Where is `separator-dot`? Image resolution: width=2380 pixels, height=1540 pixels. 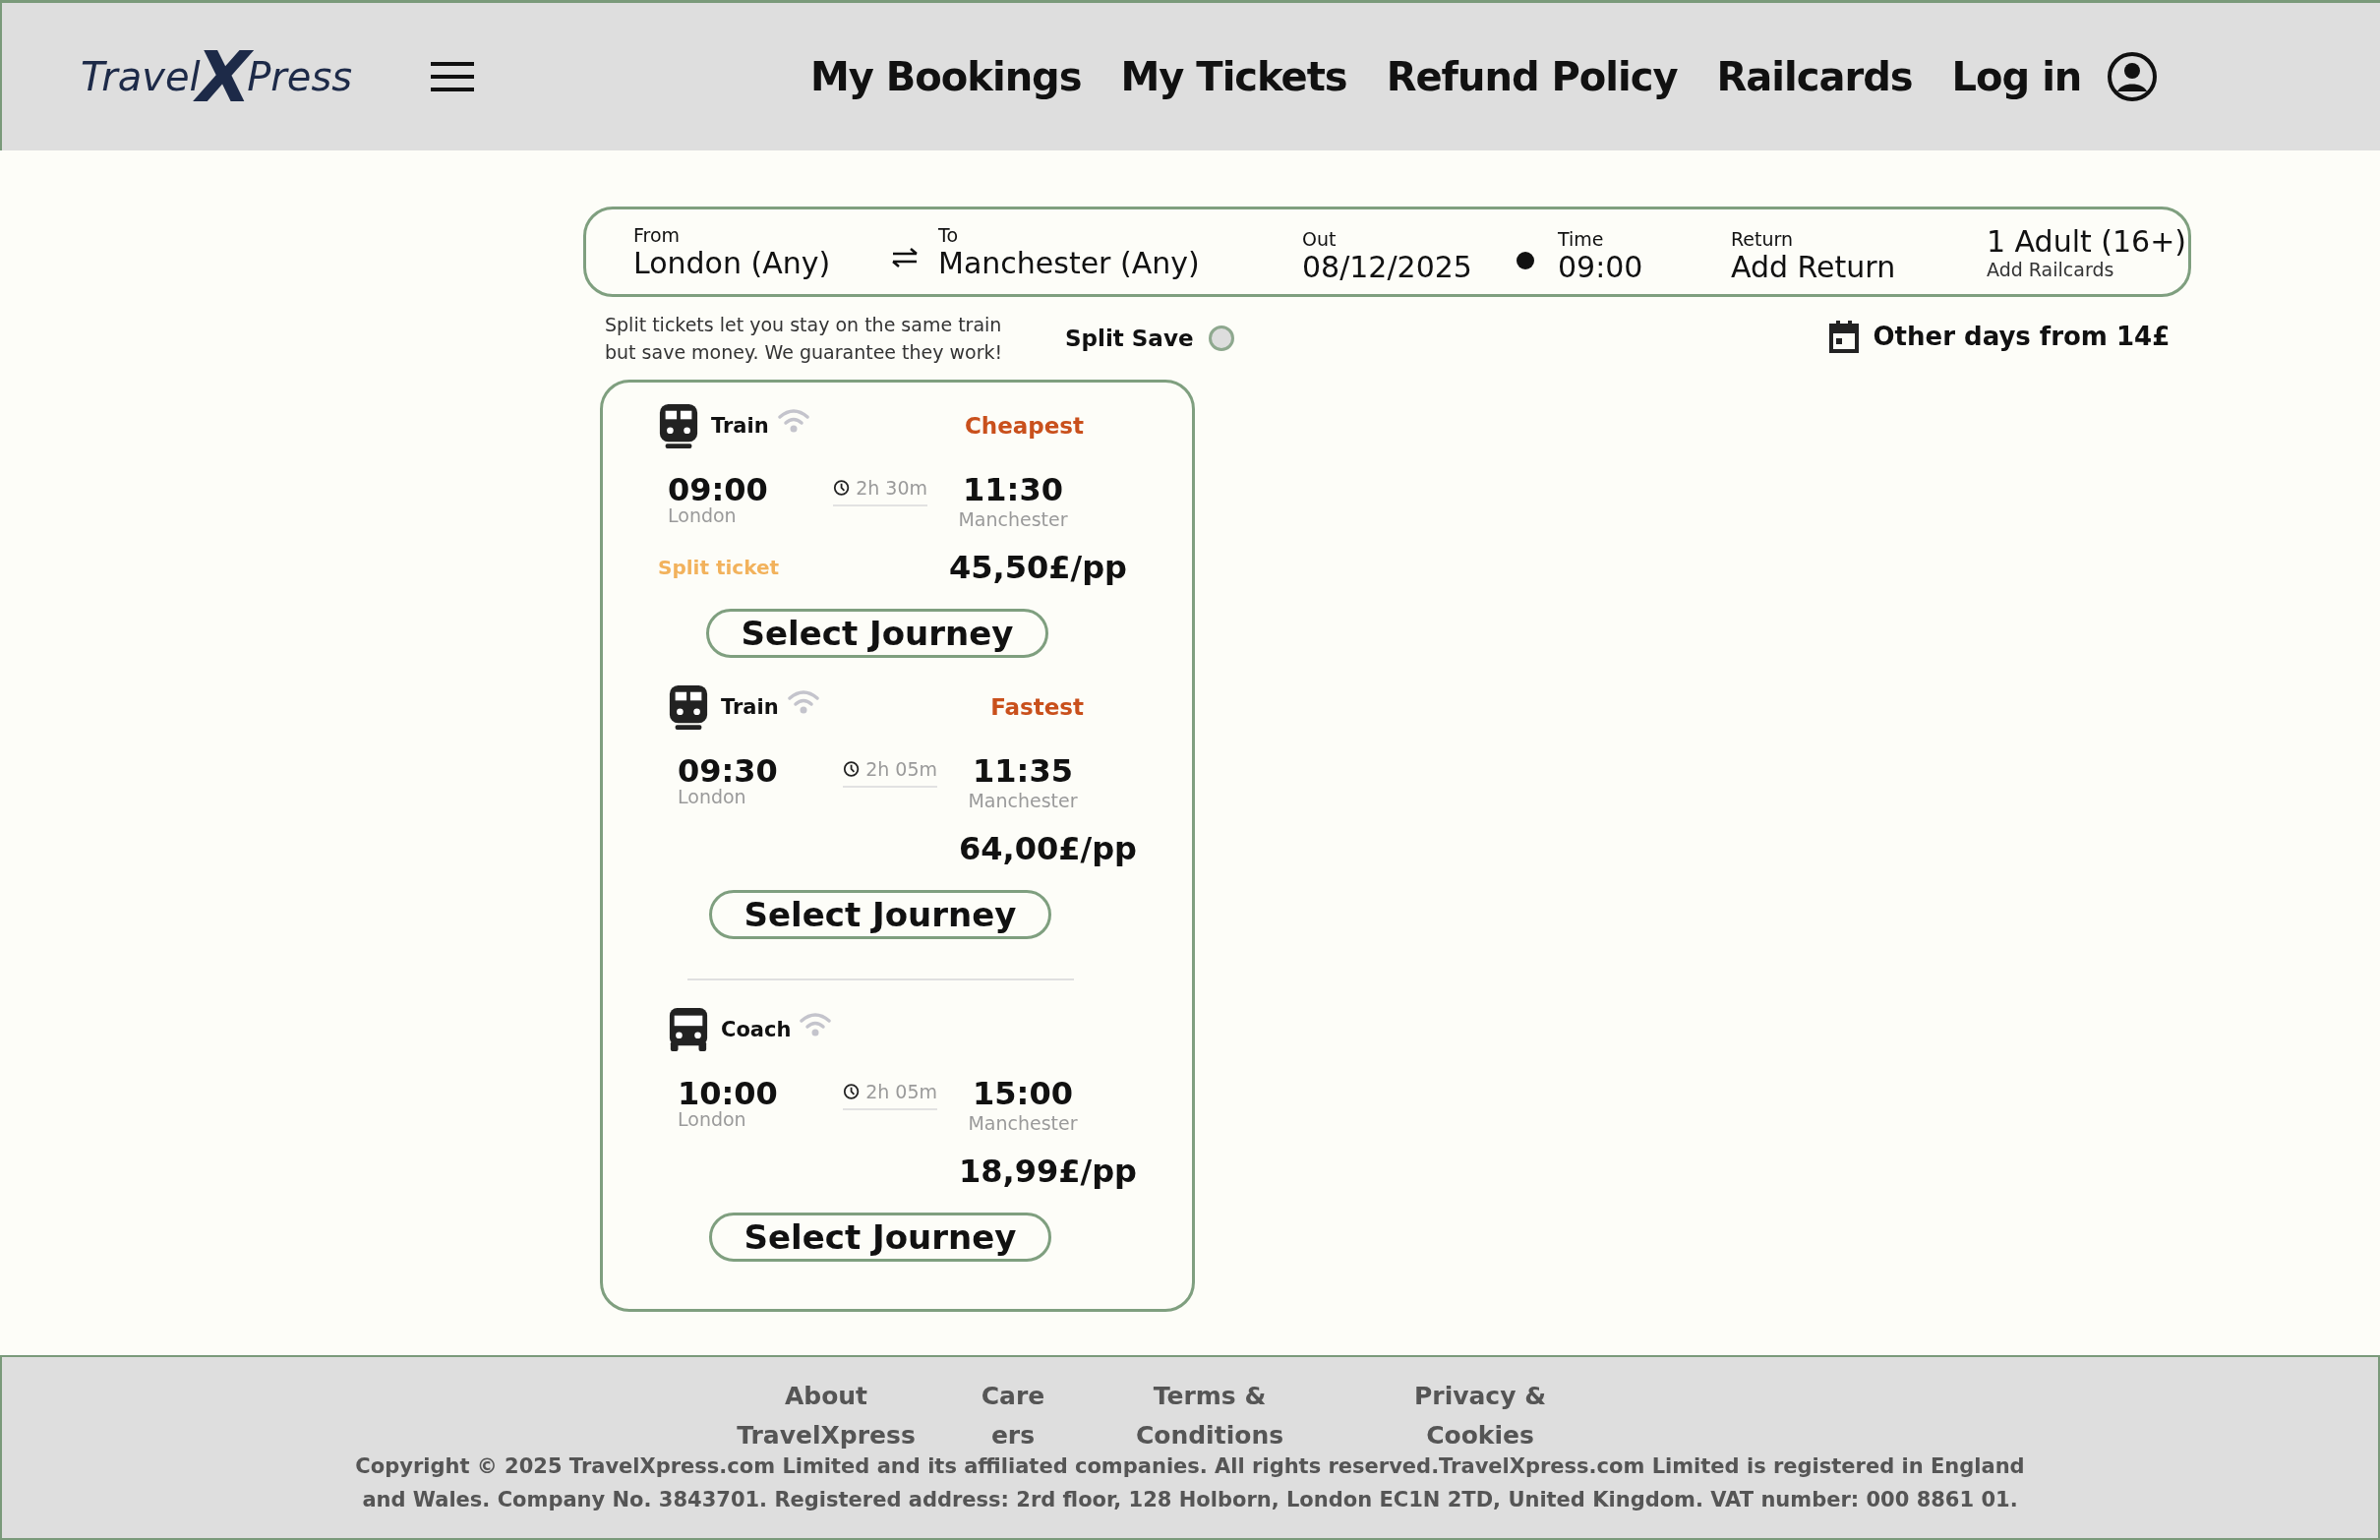 separator-dot is located at coordinates (1525, 260).